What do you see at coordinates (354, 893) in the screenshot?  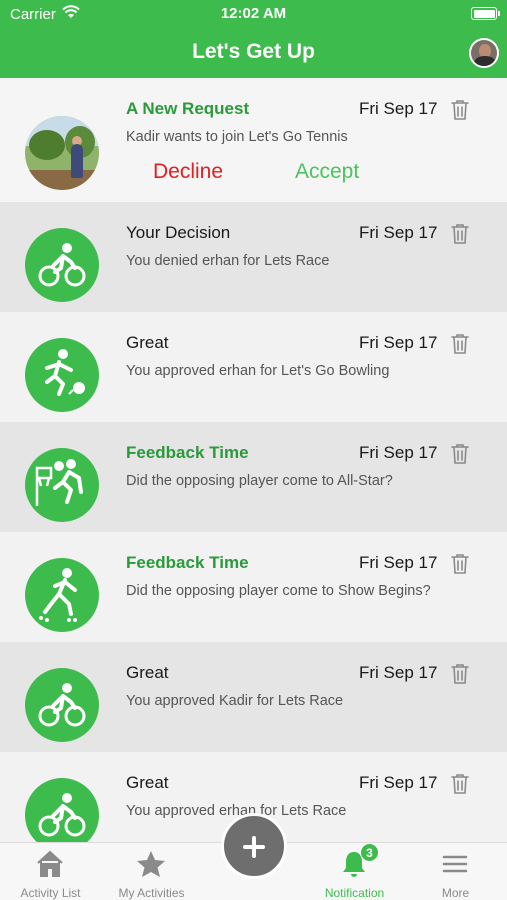 I see `tab-label: Notification` at bounding box center [354, 893].